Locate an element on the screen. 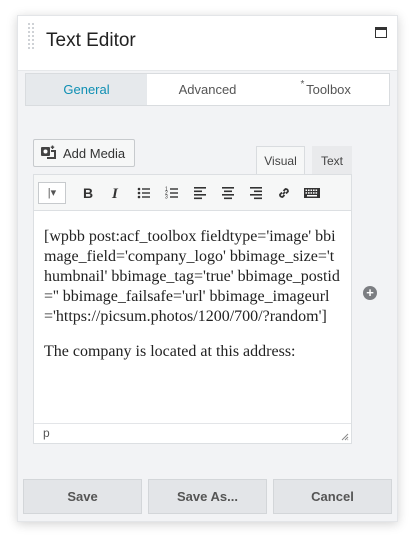 This screenshot has width=420, height=543. panel-footer: Save Save As... Cancel is located at coordinates (207, 495).